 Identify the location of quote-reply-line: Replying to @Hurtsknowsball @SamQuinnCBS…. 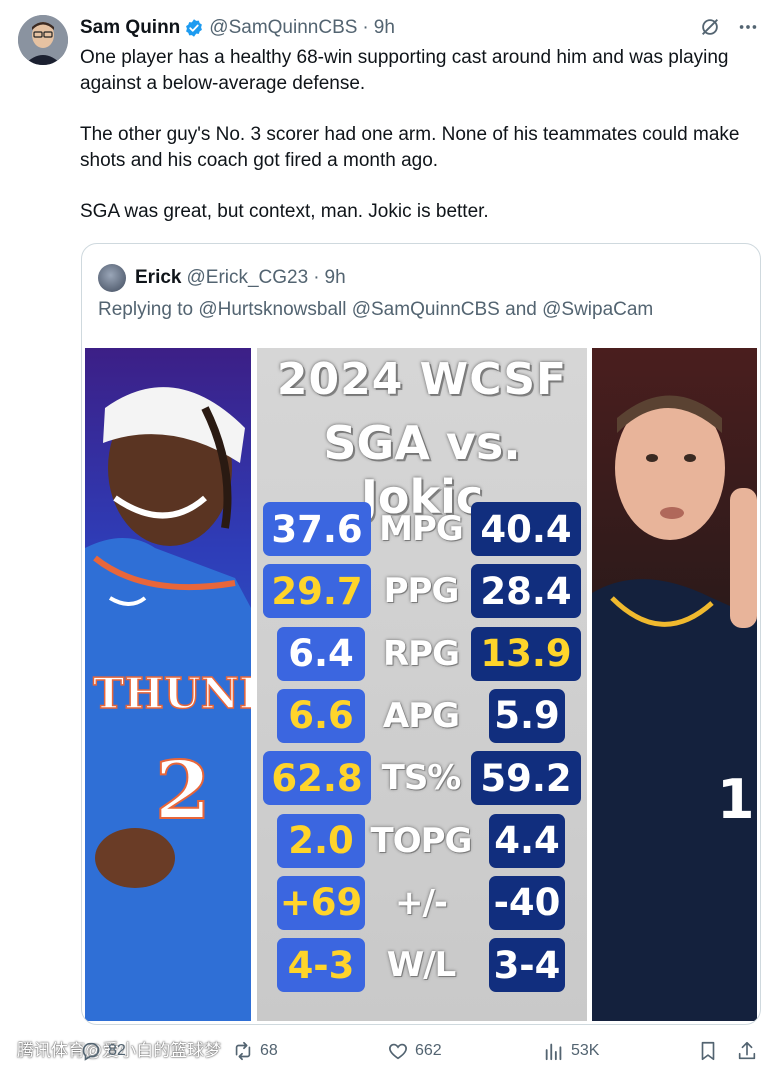
(376, 309).